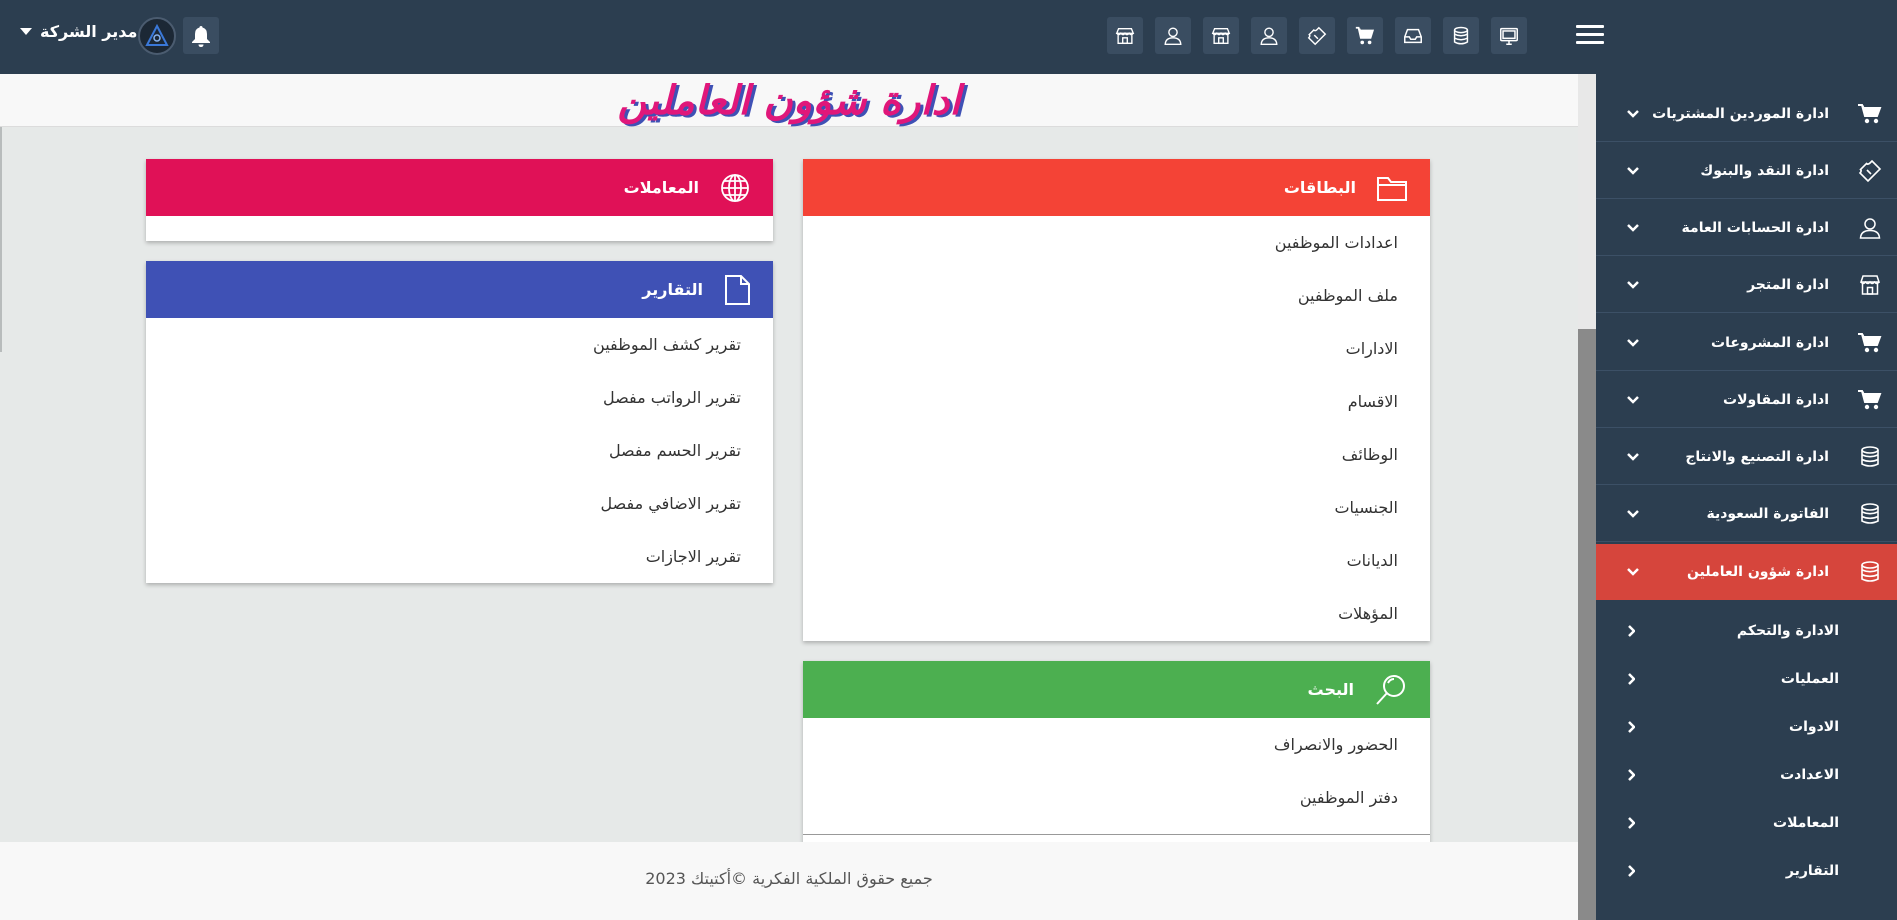 The image size is (1897, 920). Describe the element at coordinates (1764, 171) in the screenshot. I see `sidebar-item-label: ادارة النقد والبنوك` at that location.